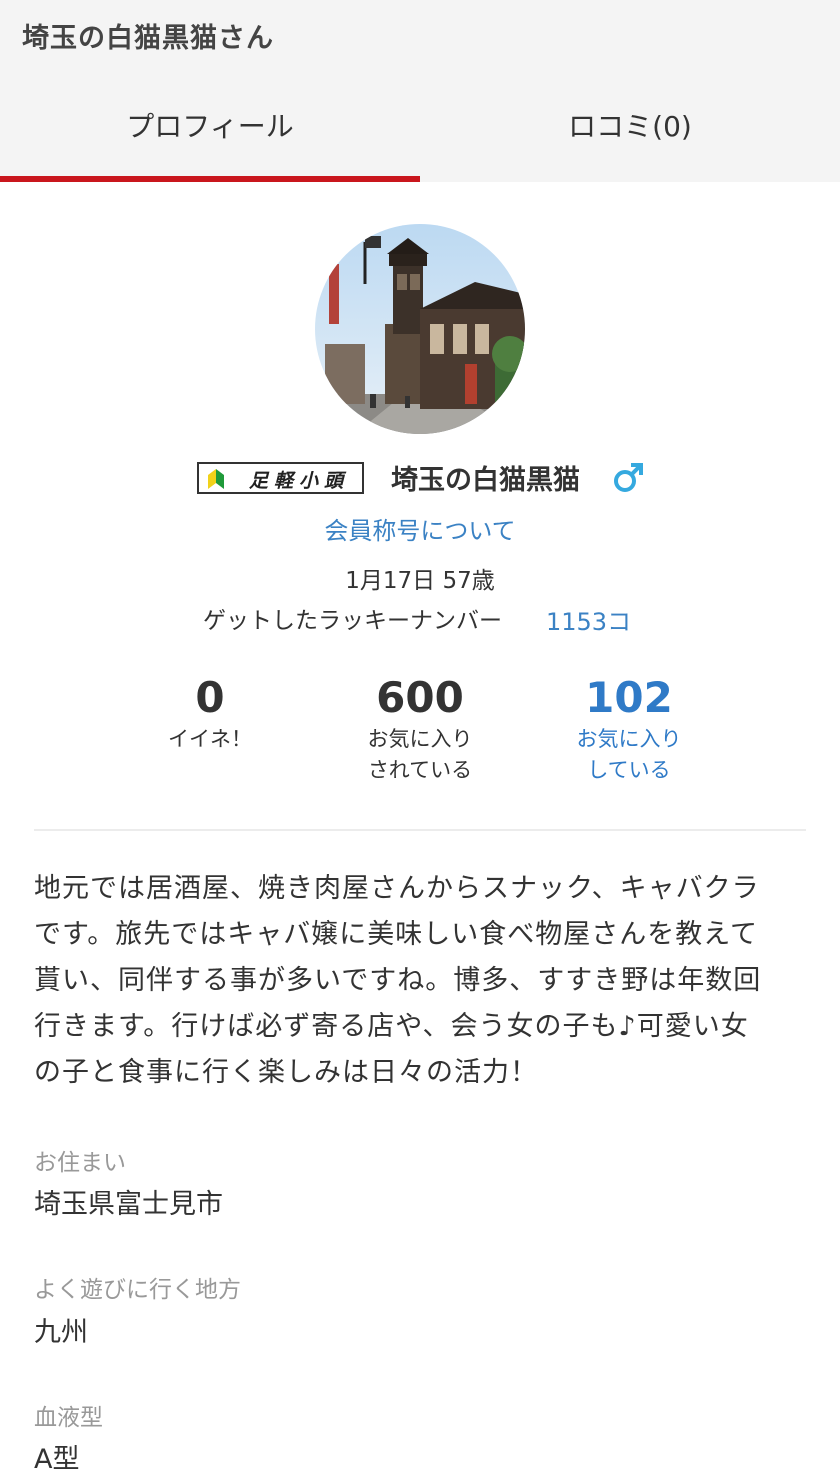 This screenshot has width=840, height=1476. Describe the element at coordinates (61, 1332) in the screenshot. I see `frequent-area-value: 九州` at that location.